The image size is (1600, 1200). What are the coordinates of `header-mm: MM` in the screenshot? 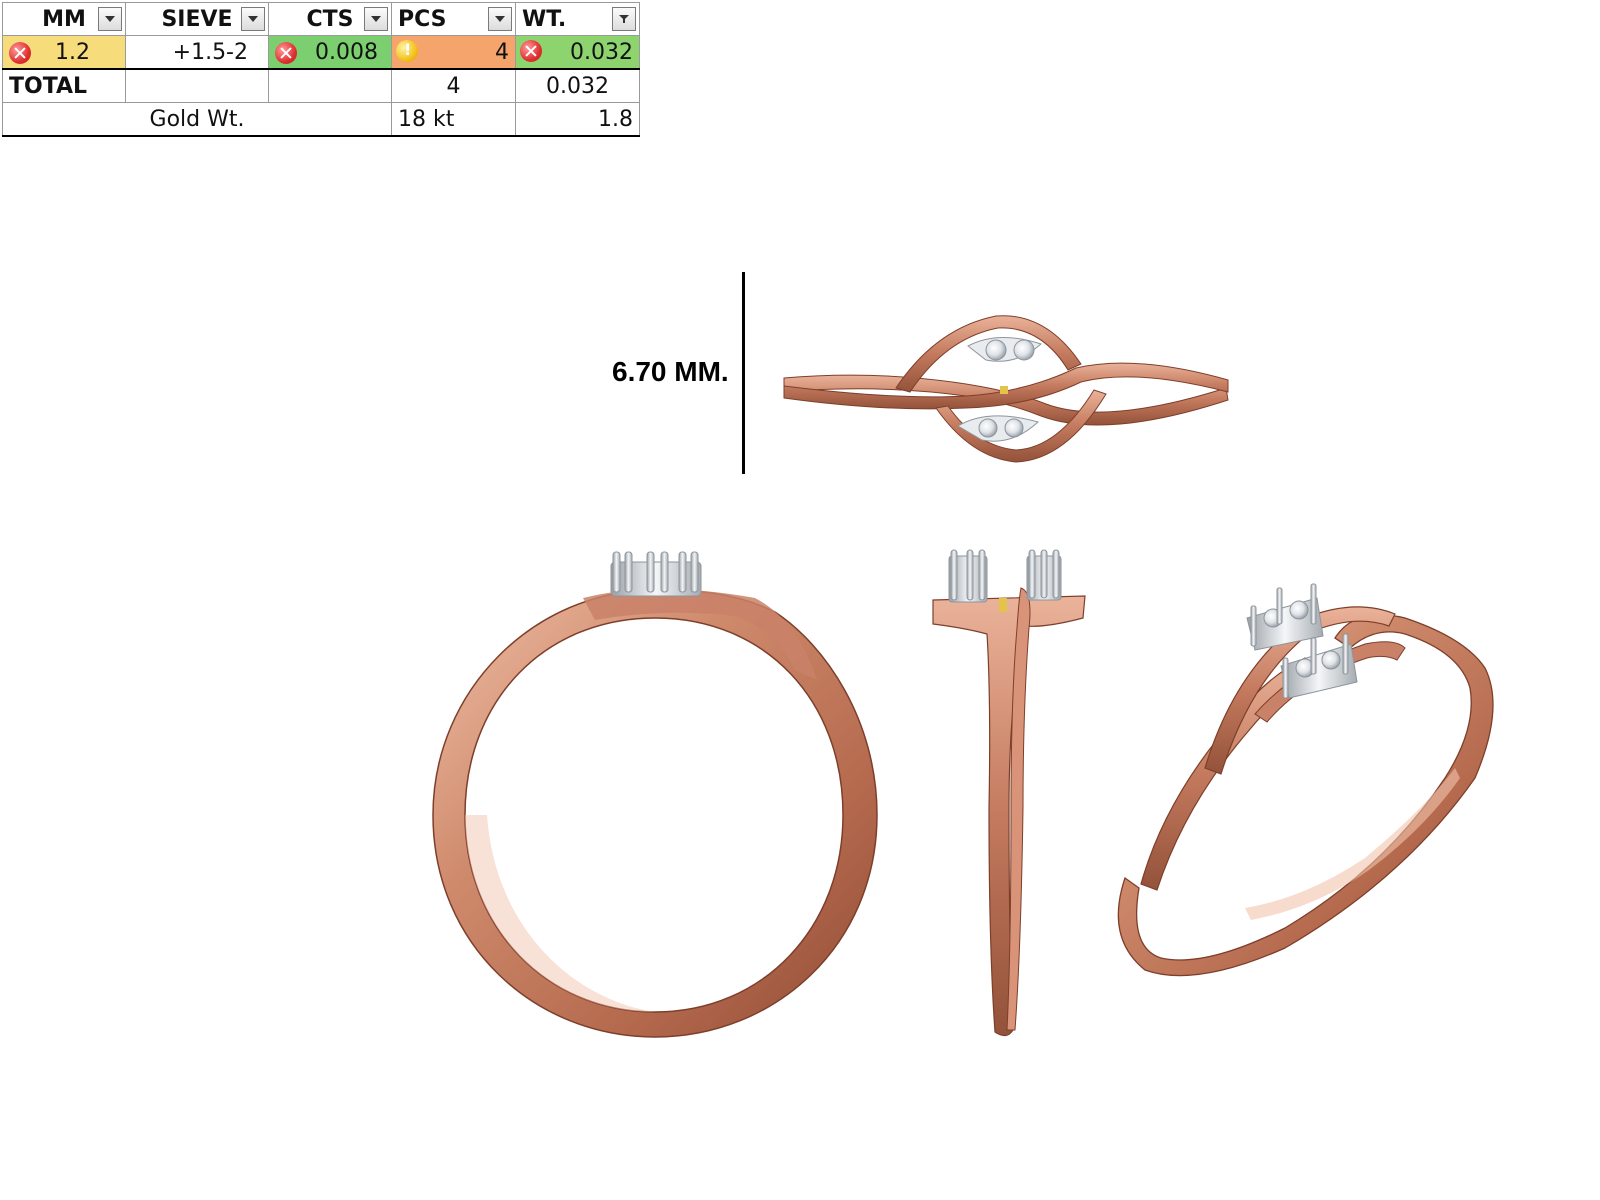 It's located at (64, 19).